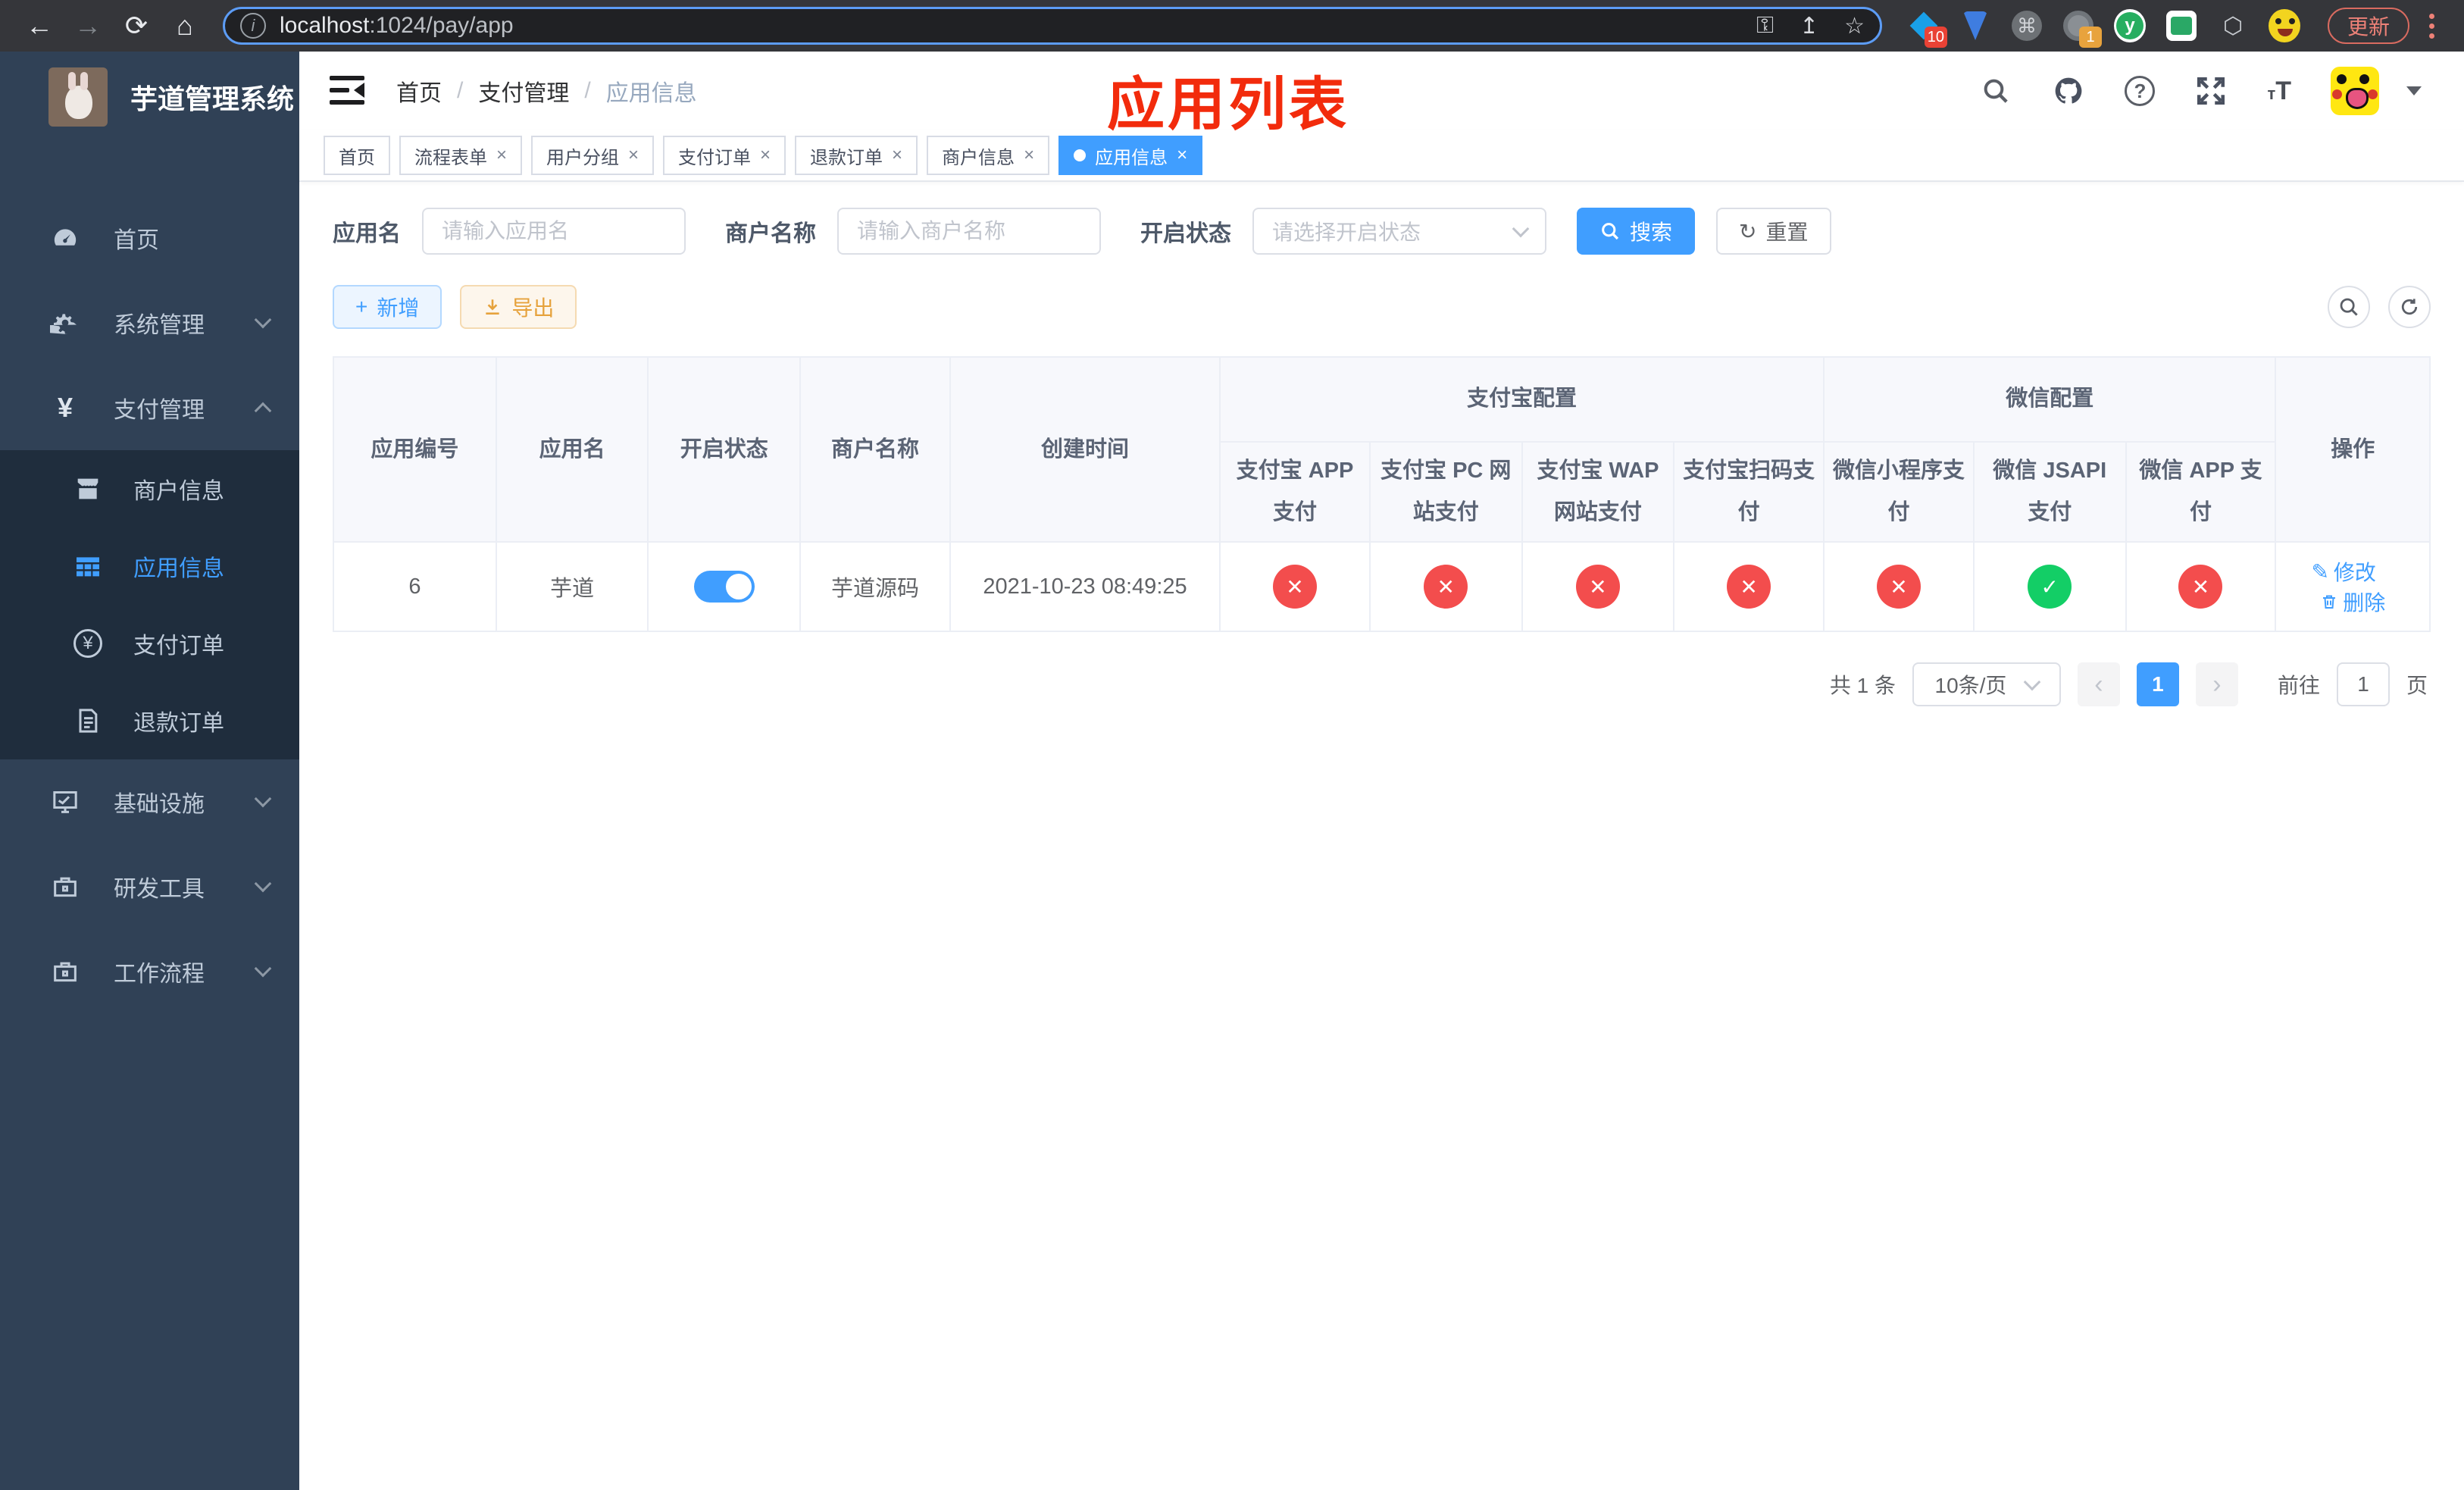  What do you see at coordinates (1975, 26) in the screenshot?
I see `extension-kite-icon` at bounding box center [1975, 26].